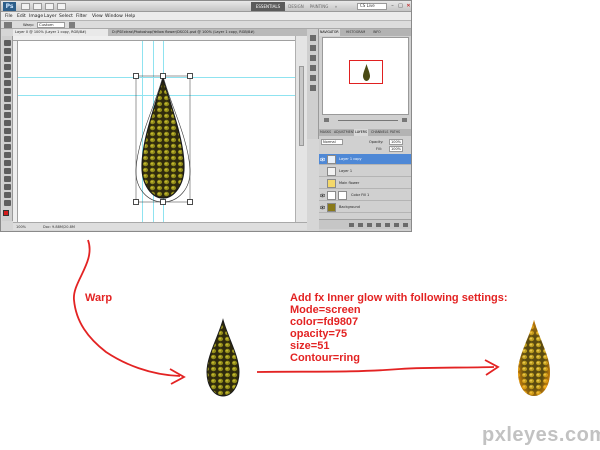 The height and width of the screenshot is (450, 600). What do you see at coordinates (325, 310) in the screenshot?
I see `instruction-line: Mode=screen` at bounding box center [325, 310].